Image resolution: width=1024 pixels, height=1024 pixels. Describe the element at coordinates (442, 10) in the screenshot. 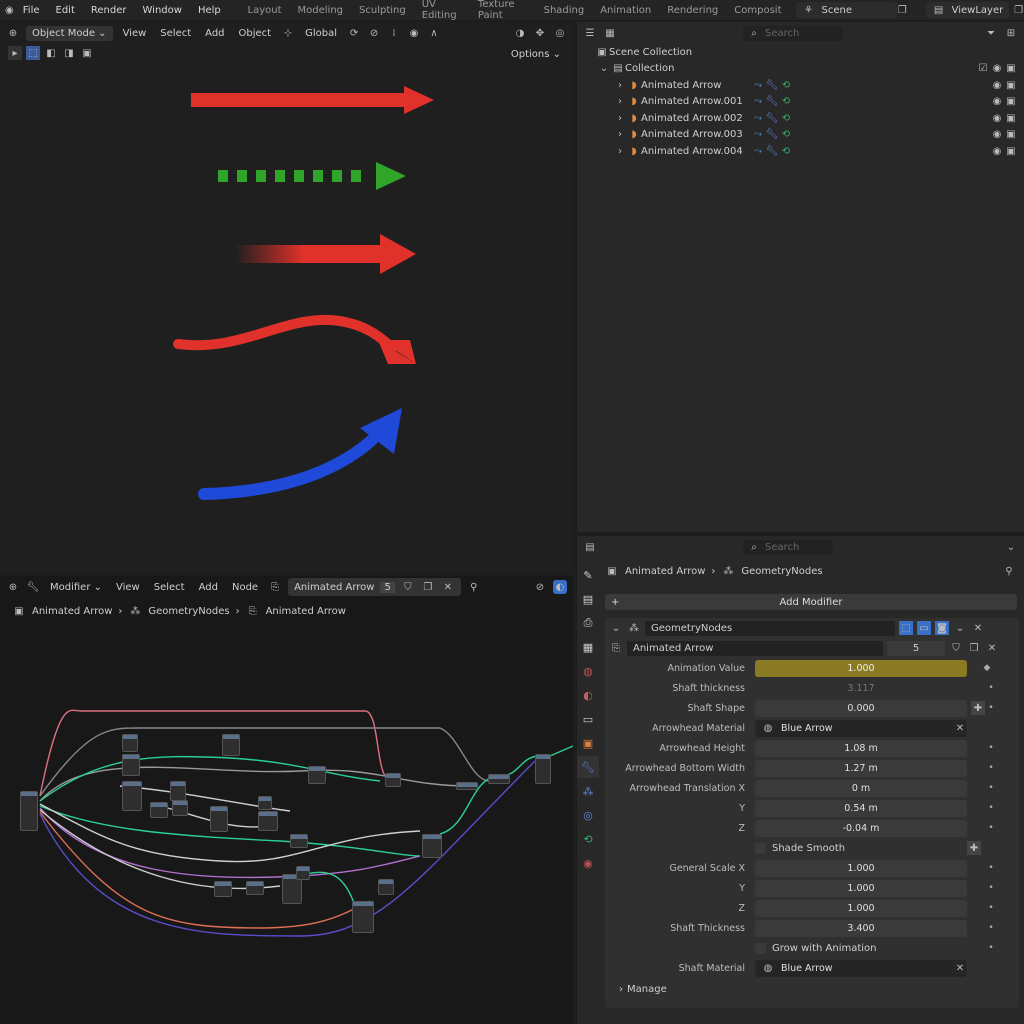

I see `workspace-tab-uv-editing: UV Editing` at that location.